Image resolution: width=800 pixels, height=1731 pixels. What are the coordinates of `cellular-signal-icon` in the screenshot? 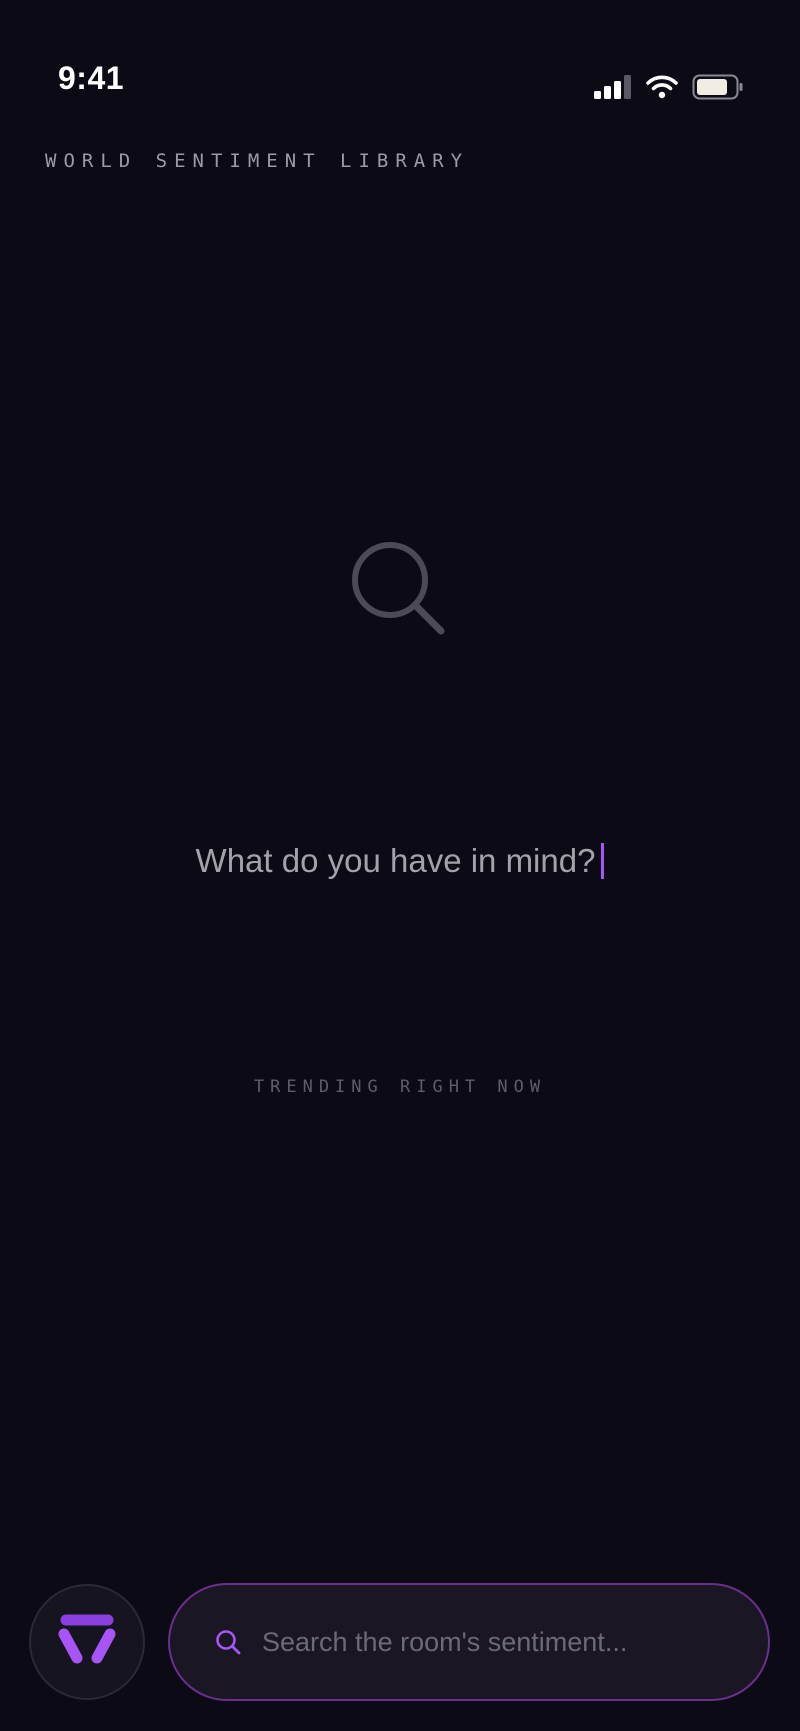 It's located at (613, 87).